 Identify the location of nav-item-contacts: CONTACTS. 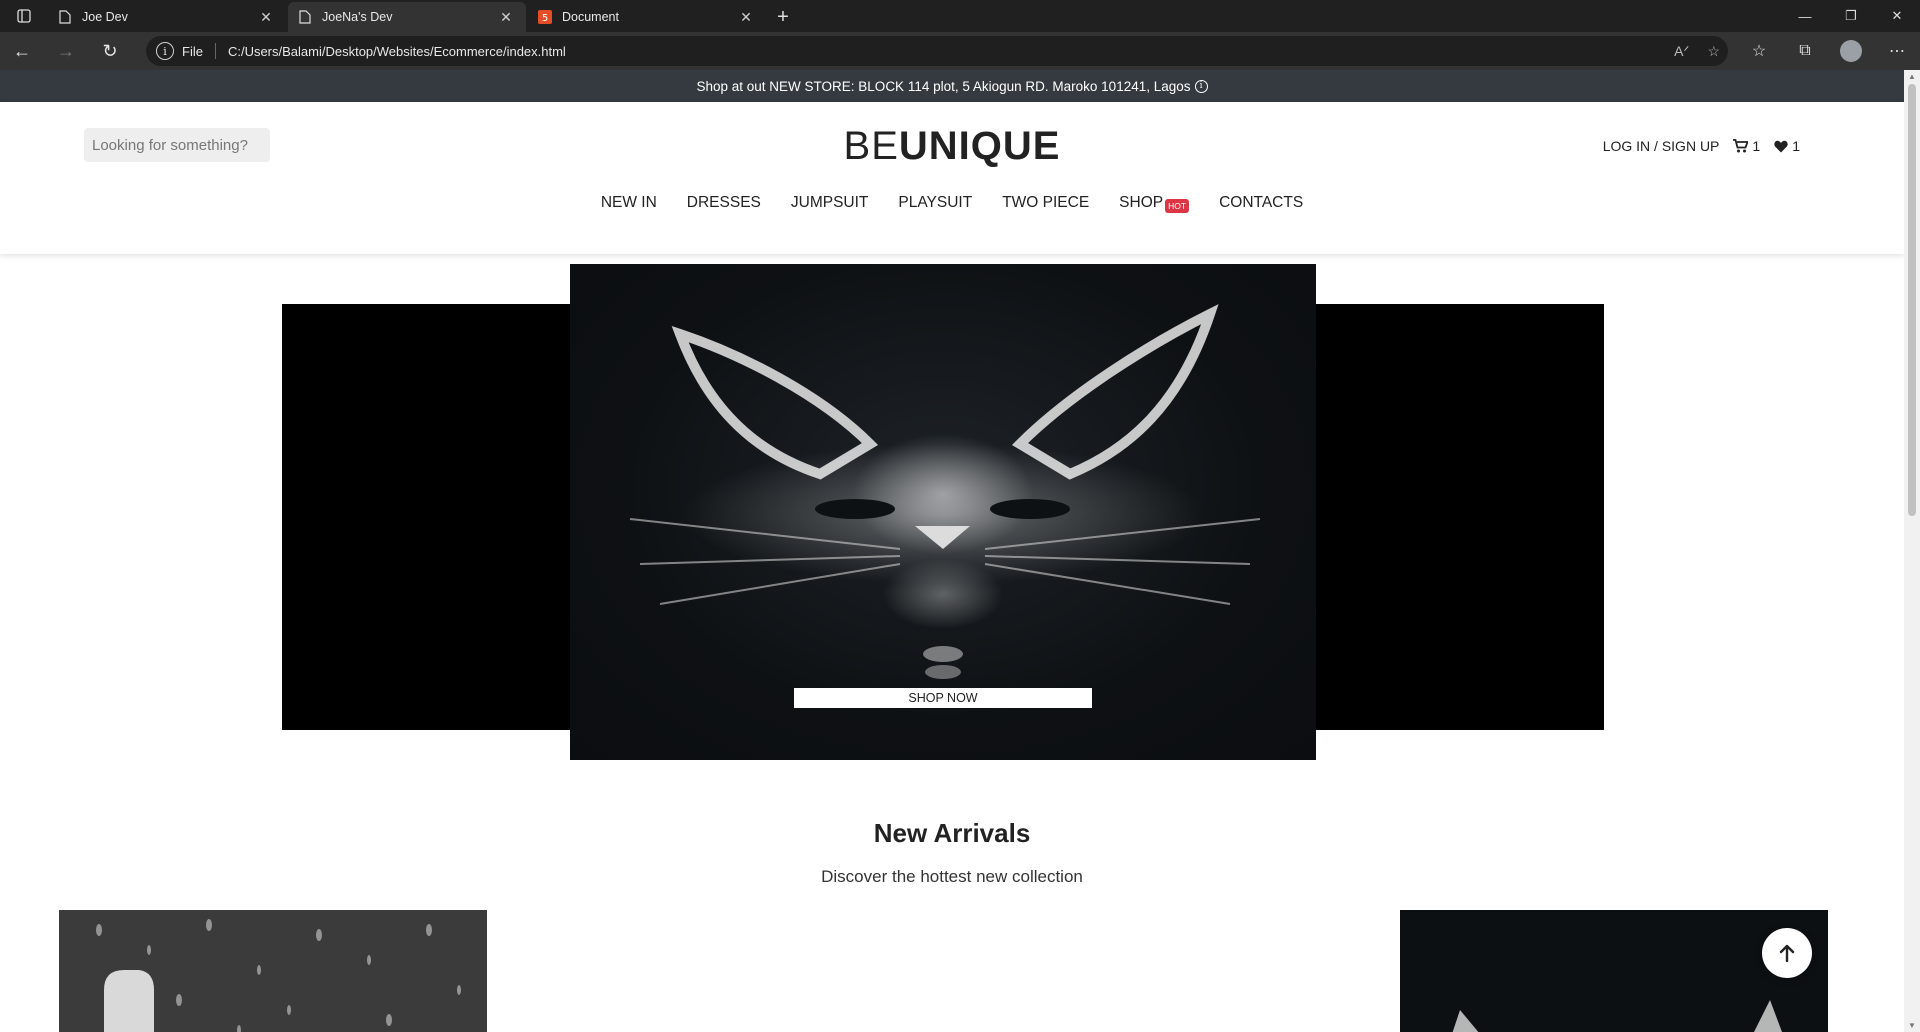
(1261, 203).